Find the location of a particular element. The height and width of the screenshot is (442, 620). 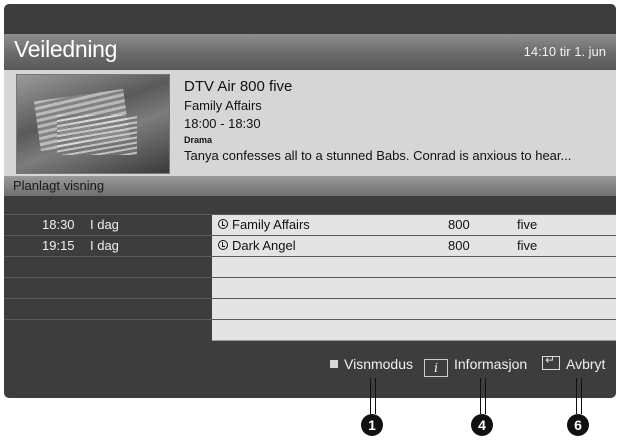

schedule-title: Planlagt visning is located at coordinates (59, 185).